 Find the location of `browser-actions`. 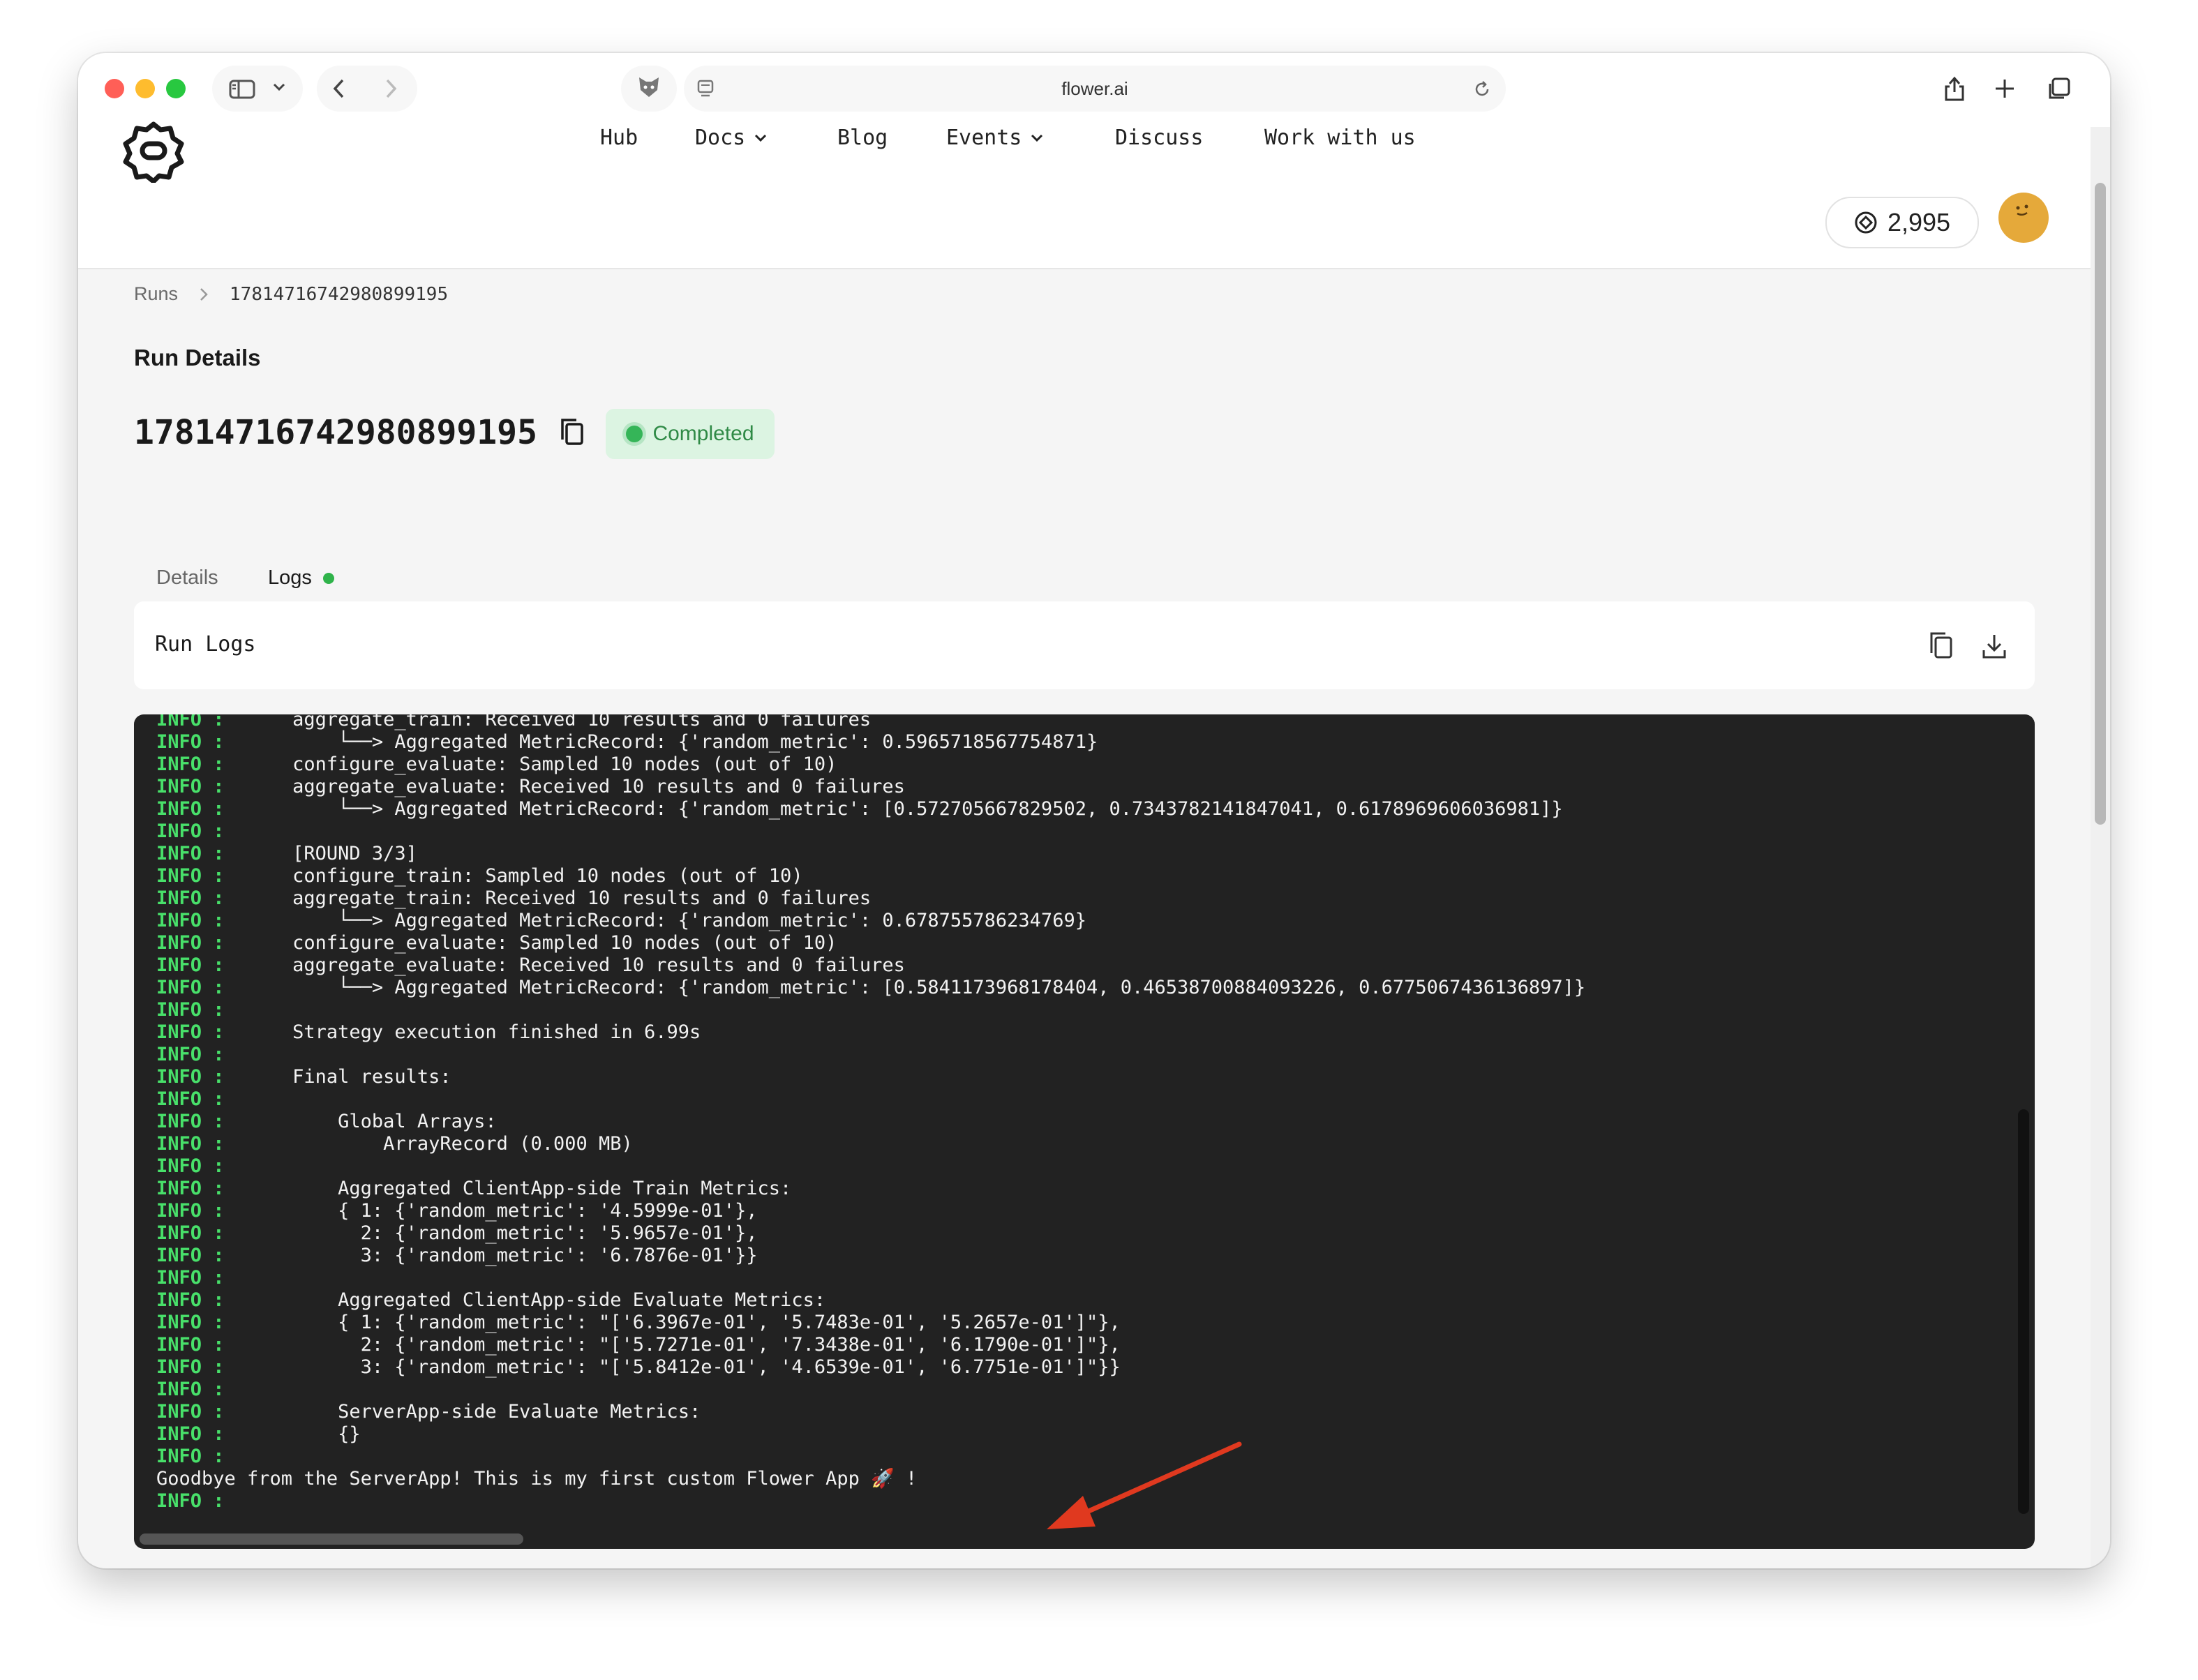

browser-actions is located at coordinates (2016, 89).